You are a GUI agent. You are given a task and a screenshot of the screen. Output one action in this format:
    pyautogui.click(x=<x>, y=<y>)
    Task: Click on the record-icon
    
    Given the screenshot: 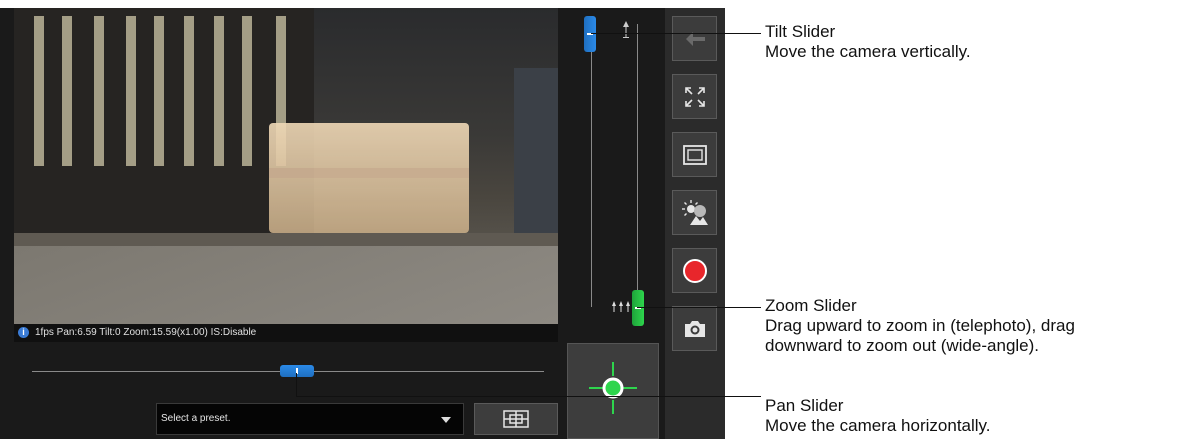 What is the action you would take?
    pyautogui.click(x=694, y=270)
    